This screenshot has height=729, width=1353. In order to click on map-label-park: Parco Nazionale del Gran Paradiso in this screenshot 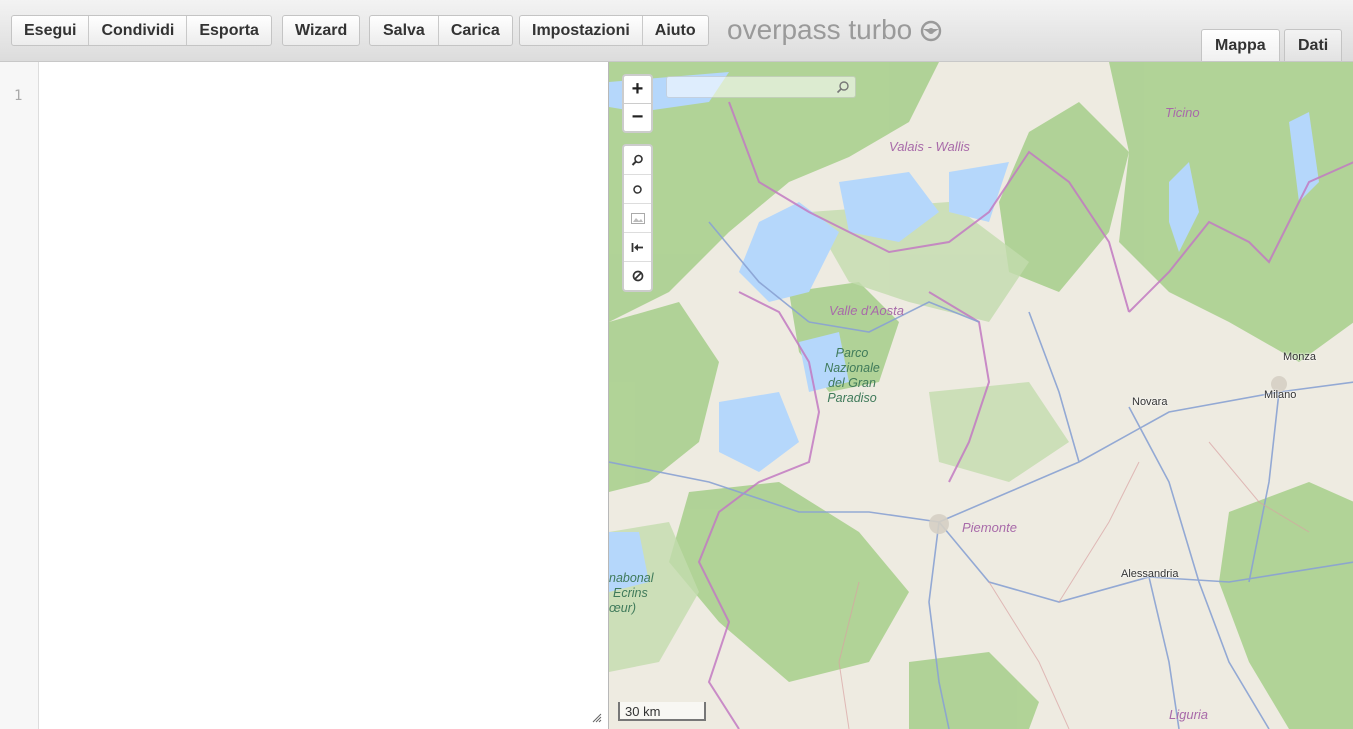, I will do `click(852, 375)`.